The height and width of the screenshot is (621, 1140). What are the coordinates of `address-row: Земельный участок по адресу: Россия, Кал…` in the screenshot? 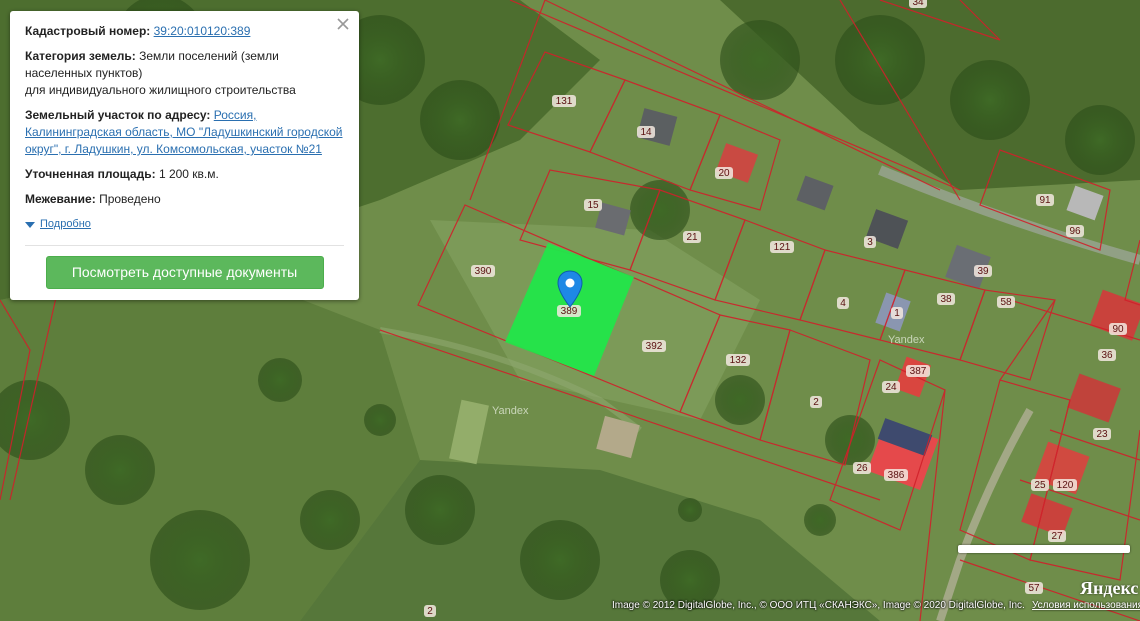 It's located at (184, 132).